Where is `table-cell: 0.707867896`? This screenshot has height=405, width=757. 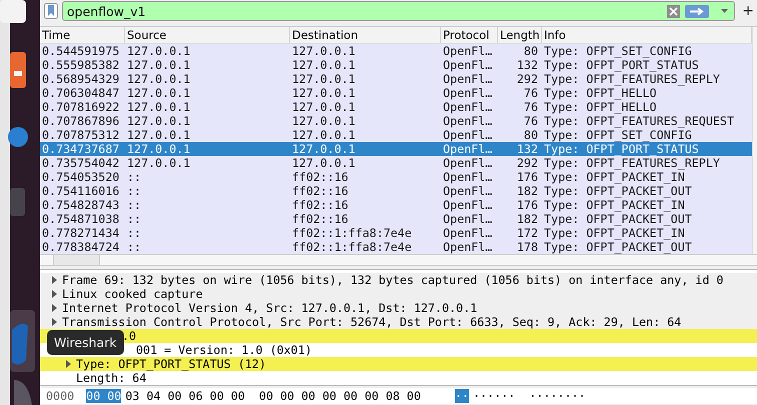 table-cell: 0.707867896 is located at coordinates (81, 121).